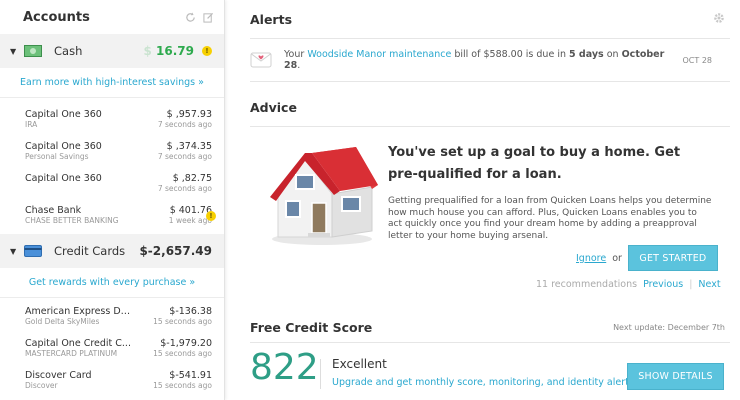 This screenshot has width=740, height=400. What do you see at coordinates (675, 376) in the screenshot?
I see `show-details-button: SHOW DETAILS` at bounding box center [675, 376].